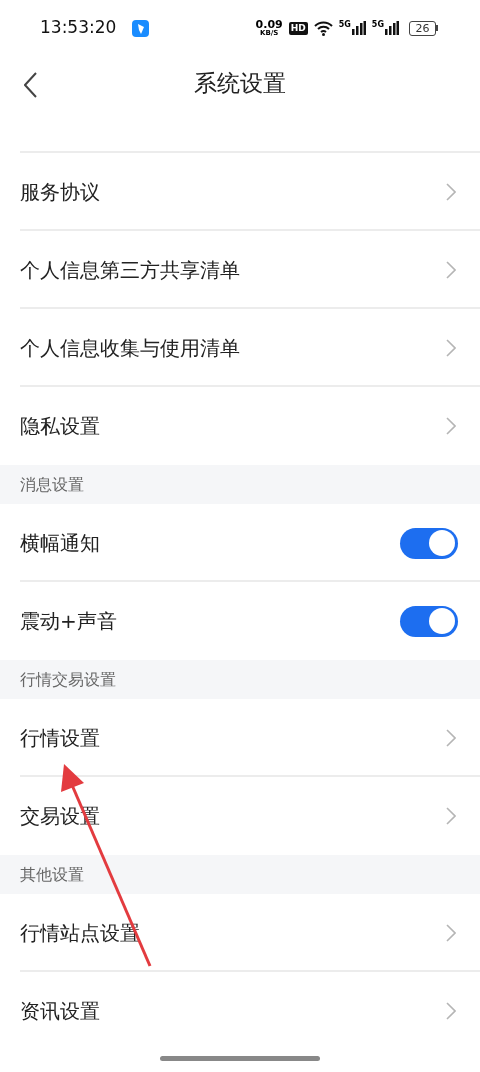 The width and height of the screenshot is (480, 1072). Describe the element at coordinates (240, 83) in the screenshot. I see `page-title: 系统设置` at that location.